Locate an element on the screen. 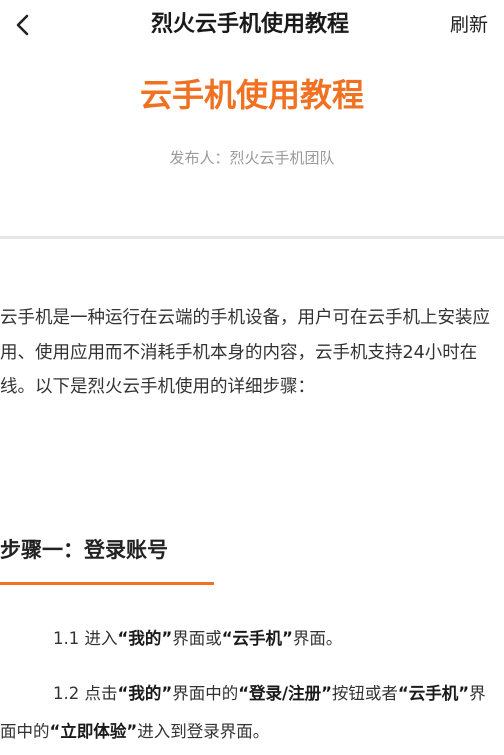 This screenshot has width=504, height=755. top-bar: 烈火云手机使用教程 刷新 is located at coordinates (252, 25).